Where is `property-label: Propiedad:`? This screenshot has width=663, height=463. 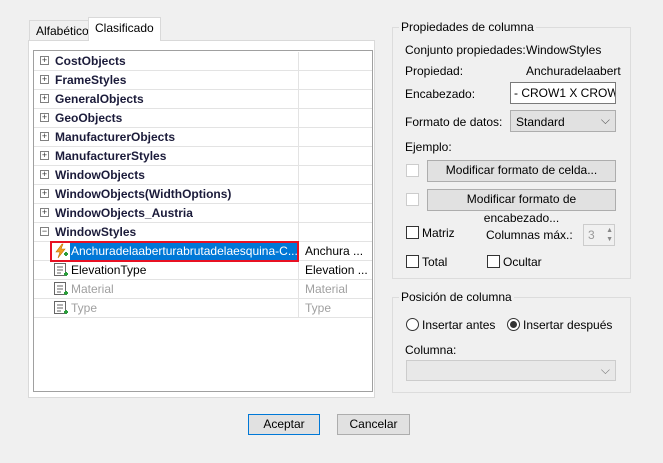
property-label: Propiedad: is located at coordinates (434, 71).